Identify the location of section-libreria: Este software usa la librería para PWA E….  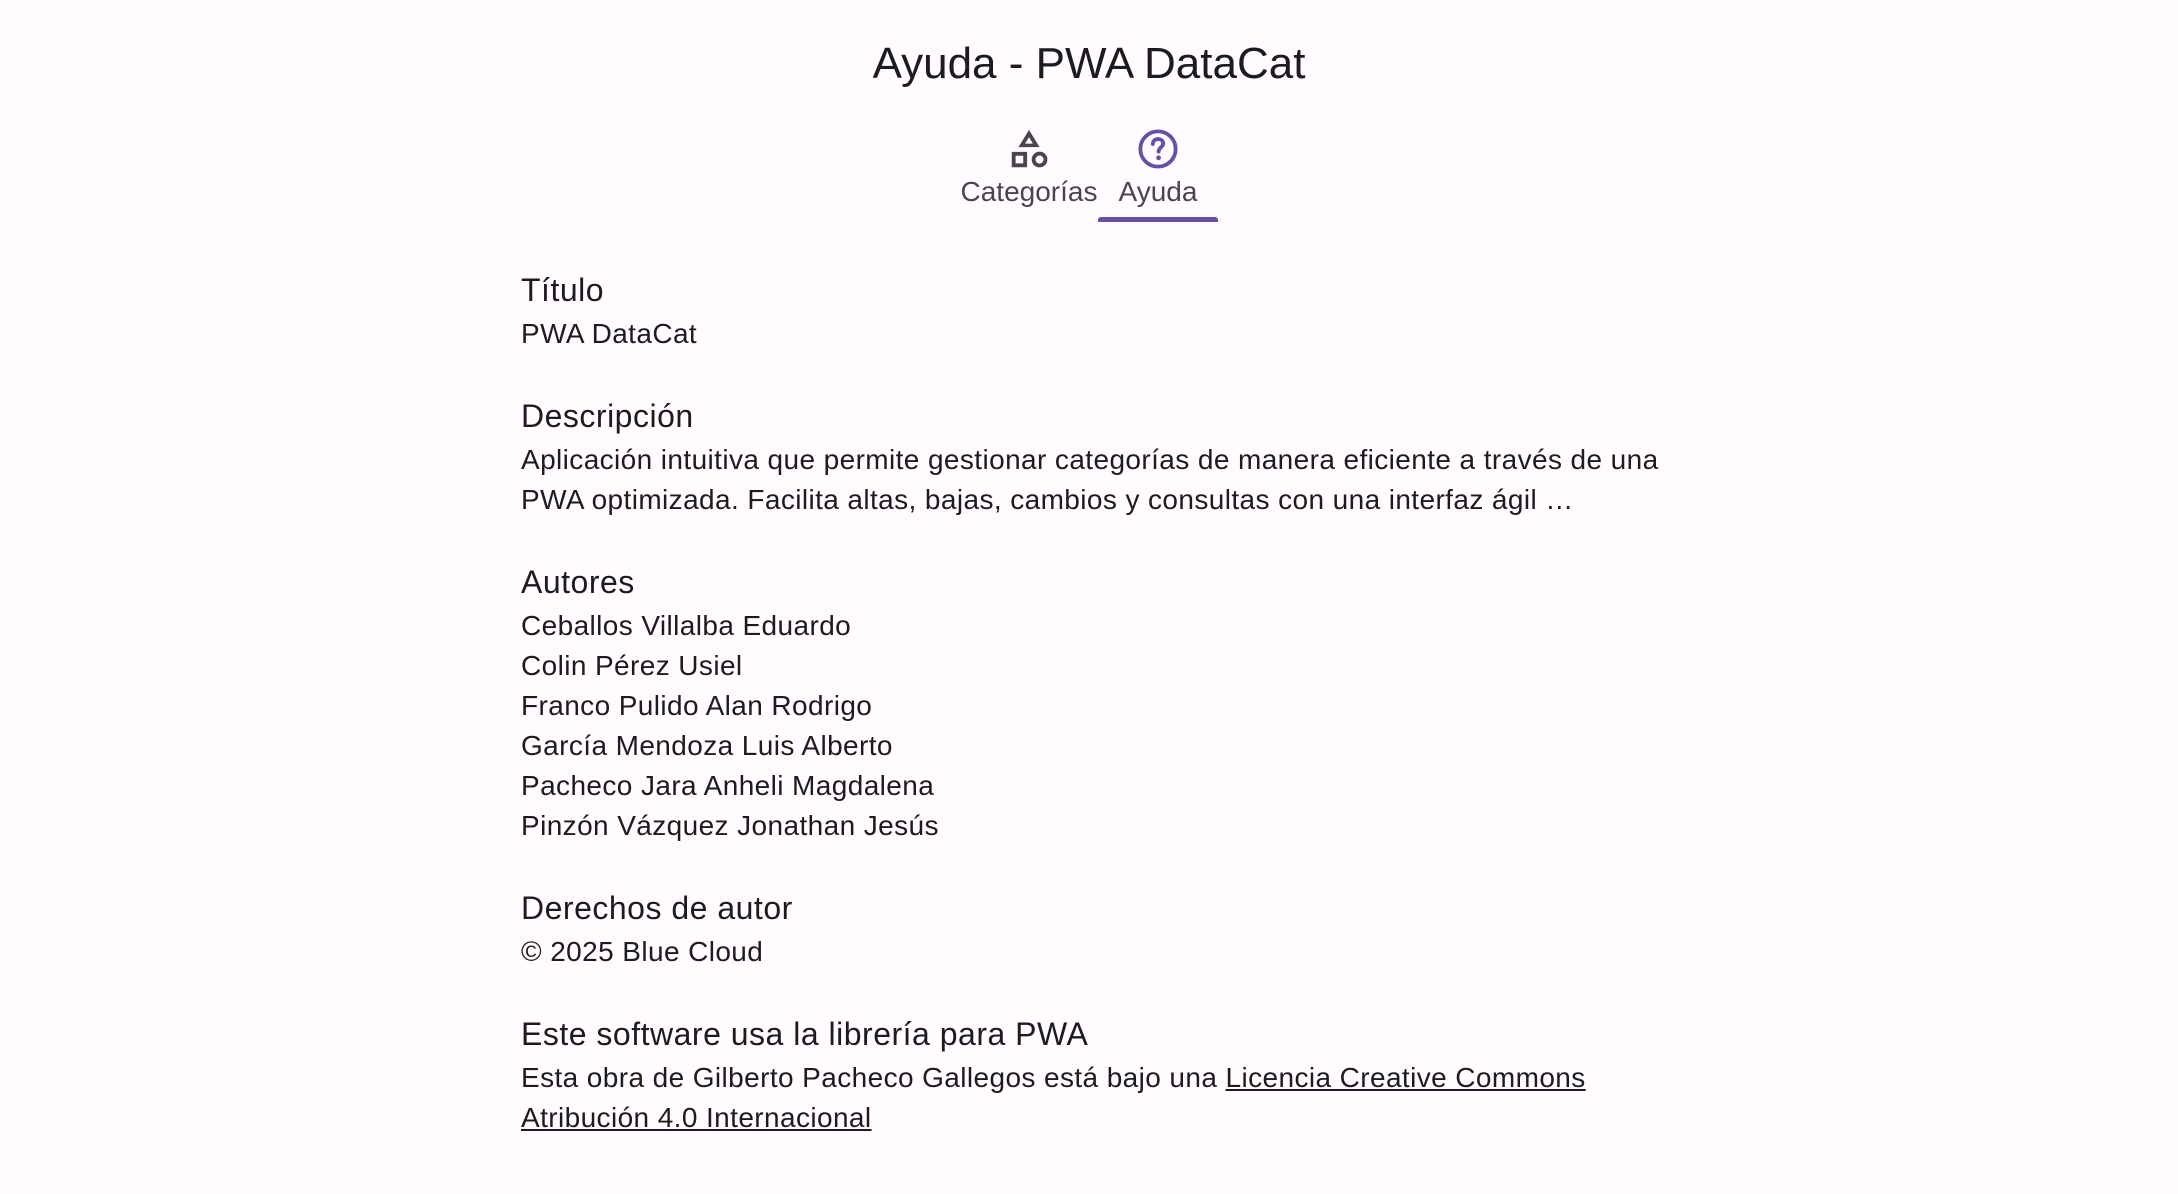
(1101, 1074).